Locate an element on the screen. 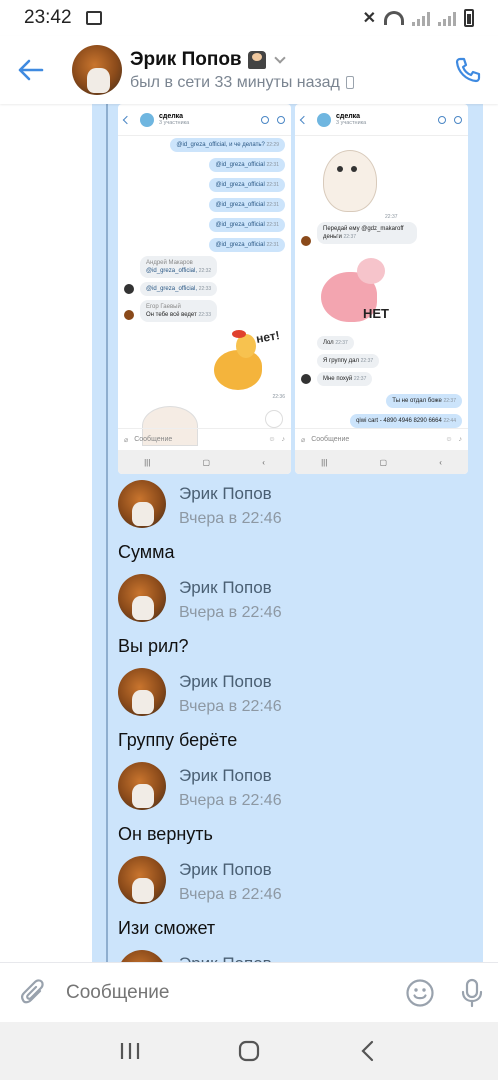  contact-name: Эрик Попов is located at coordinates (186, 59).